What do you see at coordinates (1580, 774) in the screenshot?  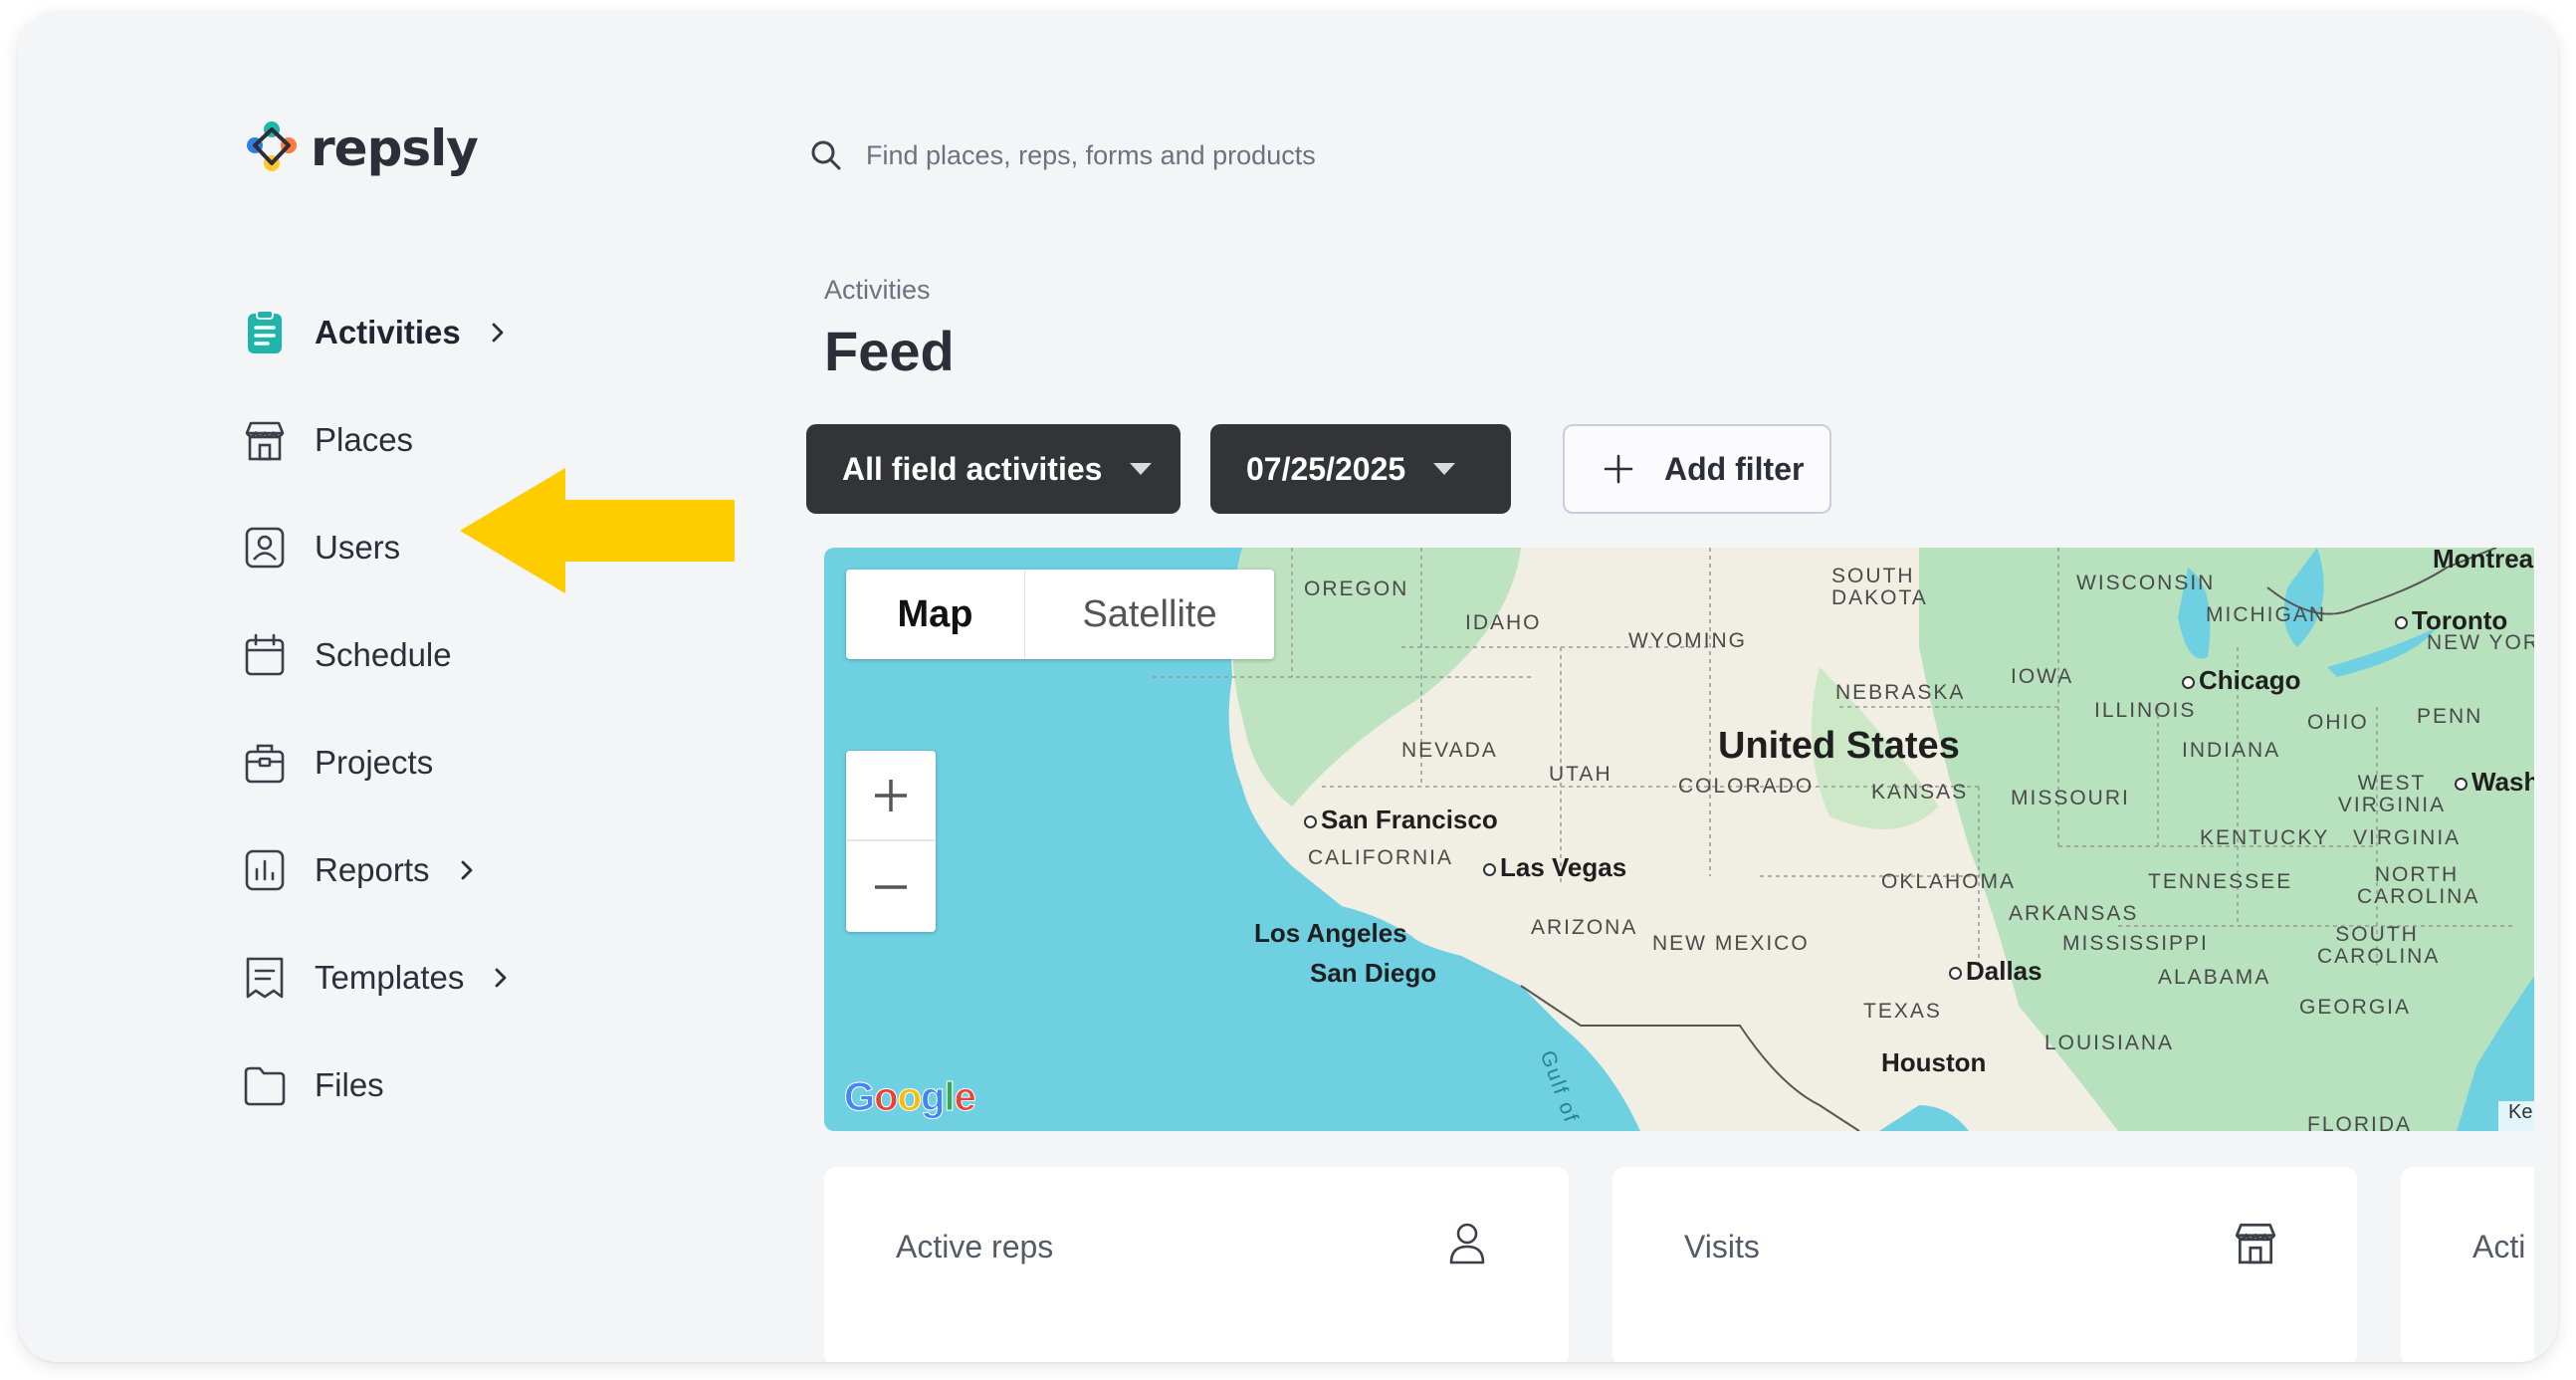 I see `map-state-label: UTAH` at bounding box center [1580, 774].